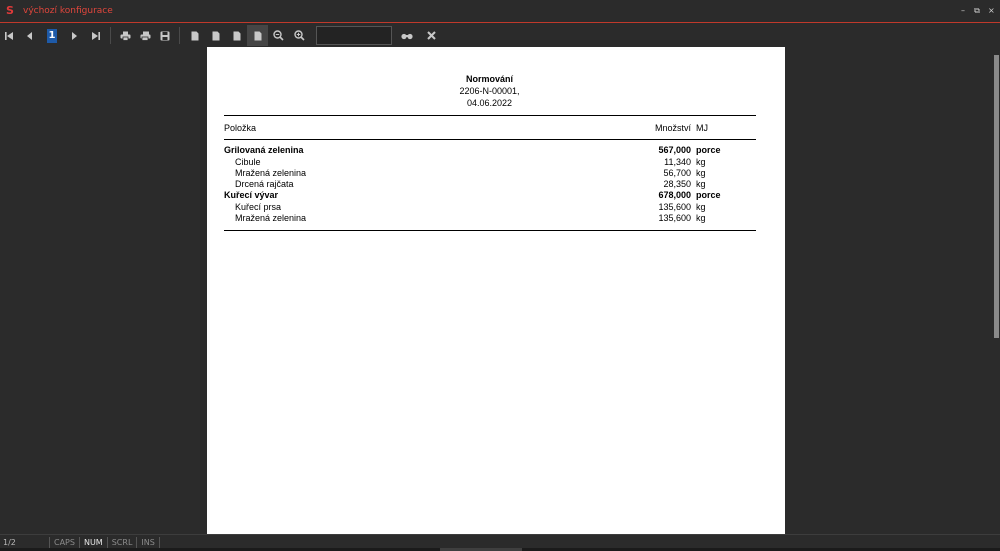  Describe the element at coordinates (500, 35) in the screenshot. I see `preview-toolbar: 1` at that location.